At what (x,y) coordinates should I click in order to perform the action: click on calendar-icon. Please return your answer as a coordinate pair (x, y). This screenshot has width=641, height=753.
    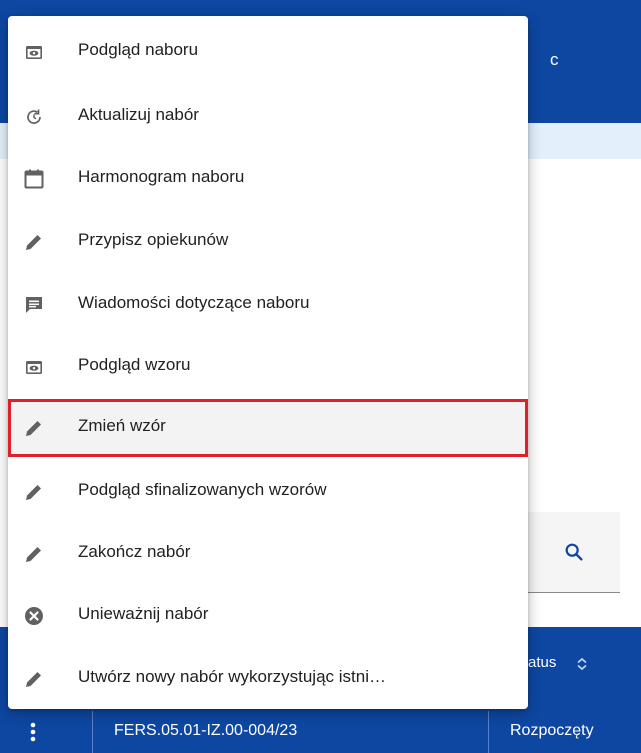
    Looking at the image, I should click on (34, 179).